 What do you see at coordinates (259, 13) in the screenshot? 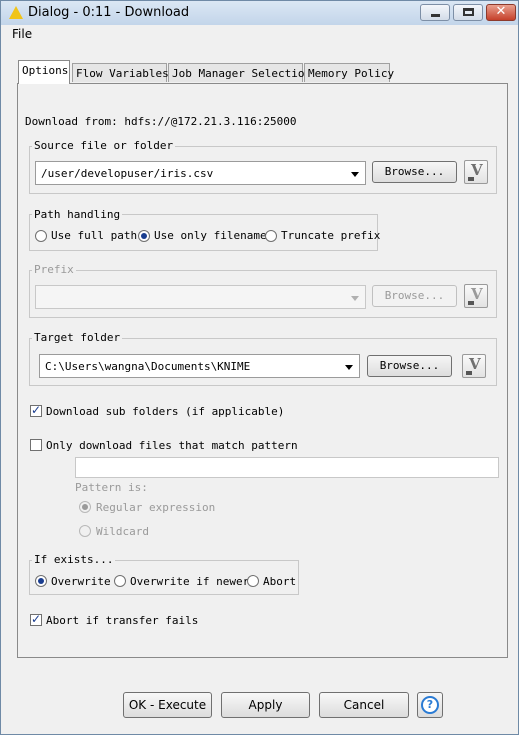
I see `title-bar: Dialog - 0:11 - Download ✕` at bounding box center [259, 13].